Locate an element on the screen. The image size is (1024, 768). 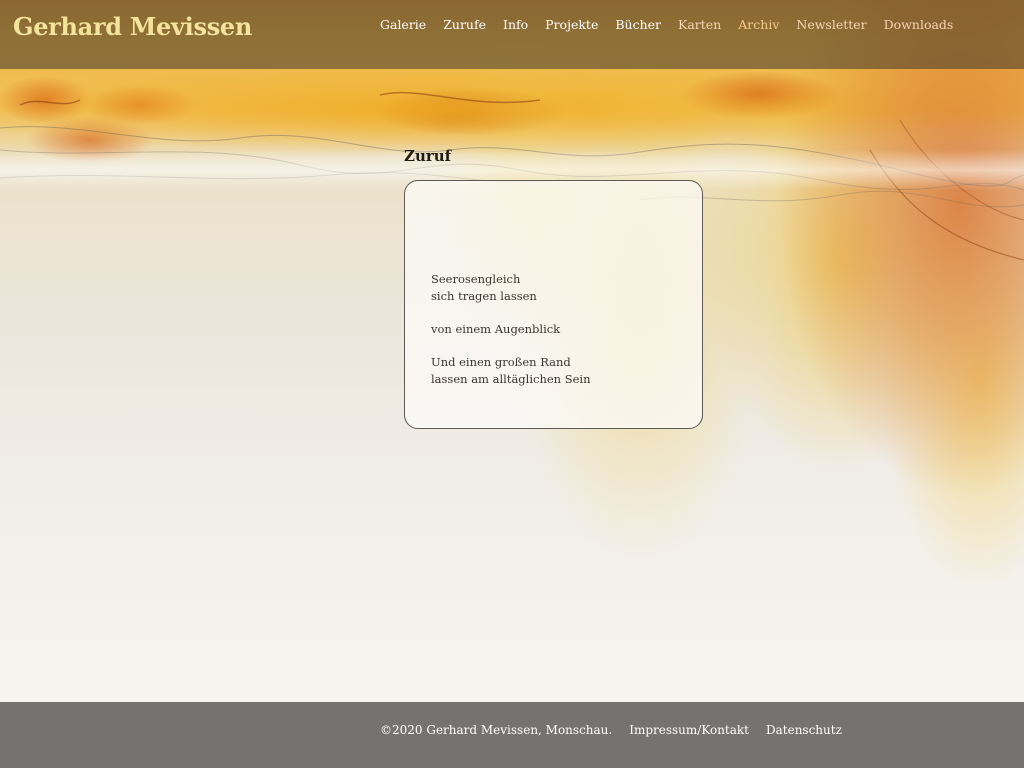
poem-stanza: von einem Augenblick is located at coordinates (511, 329).